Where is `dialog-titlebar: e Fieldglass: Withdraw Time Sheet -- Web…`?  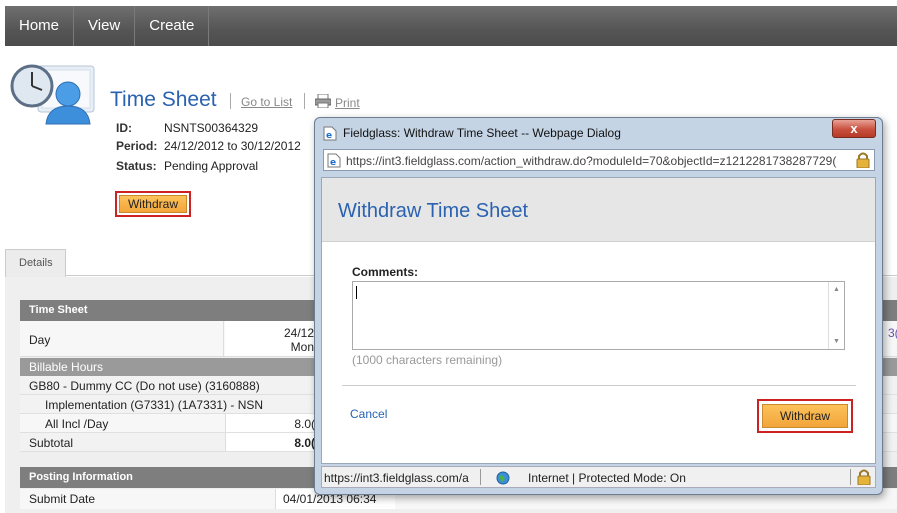 dialog-titlebar: e Fieldglass: Withdraw Time Sheet -- Web… is located at coordinates (598, 133).